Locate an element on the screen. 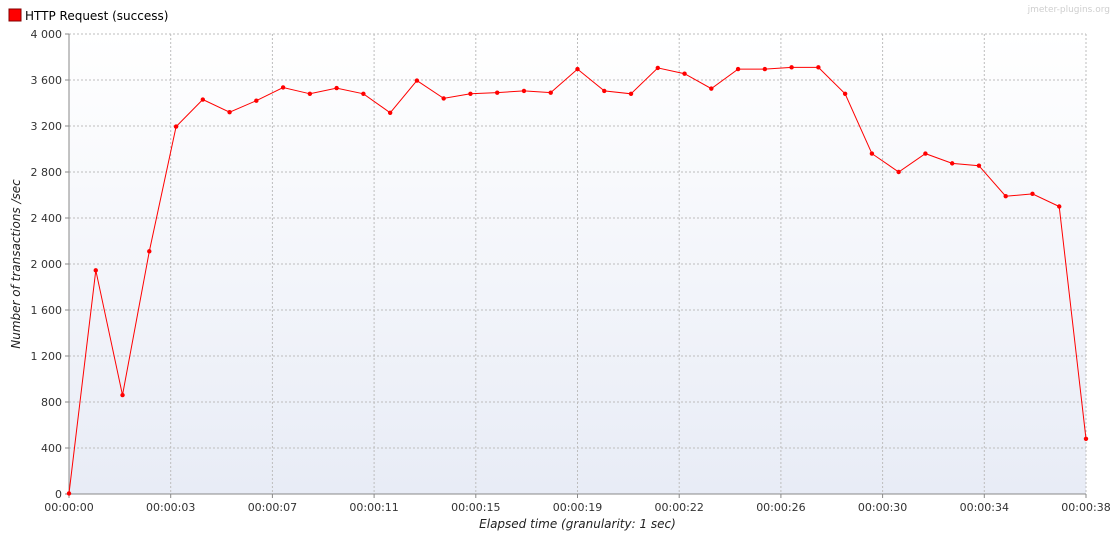 Image resolution: width=1115 pixels, height=540 pixels. x-tick-label: 00:00:15 is located at coordinates (475, 507).